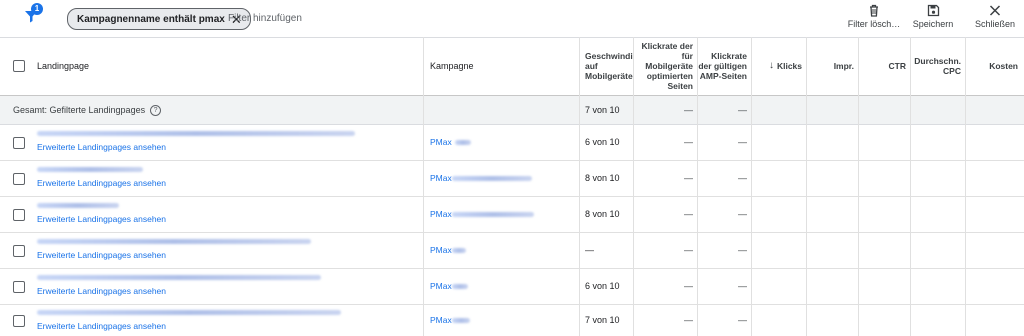 The height and width of the screenshot is (336, 1024). What do you see at coordinates (771, 65) in the screenshot?
I see `arrow-down-icon: ↓` at bounding box center [771, 65].